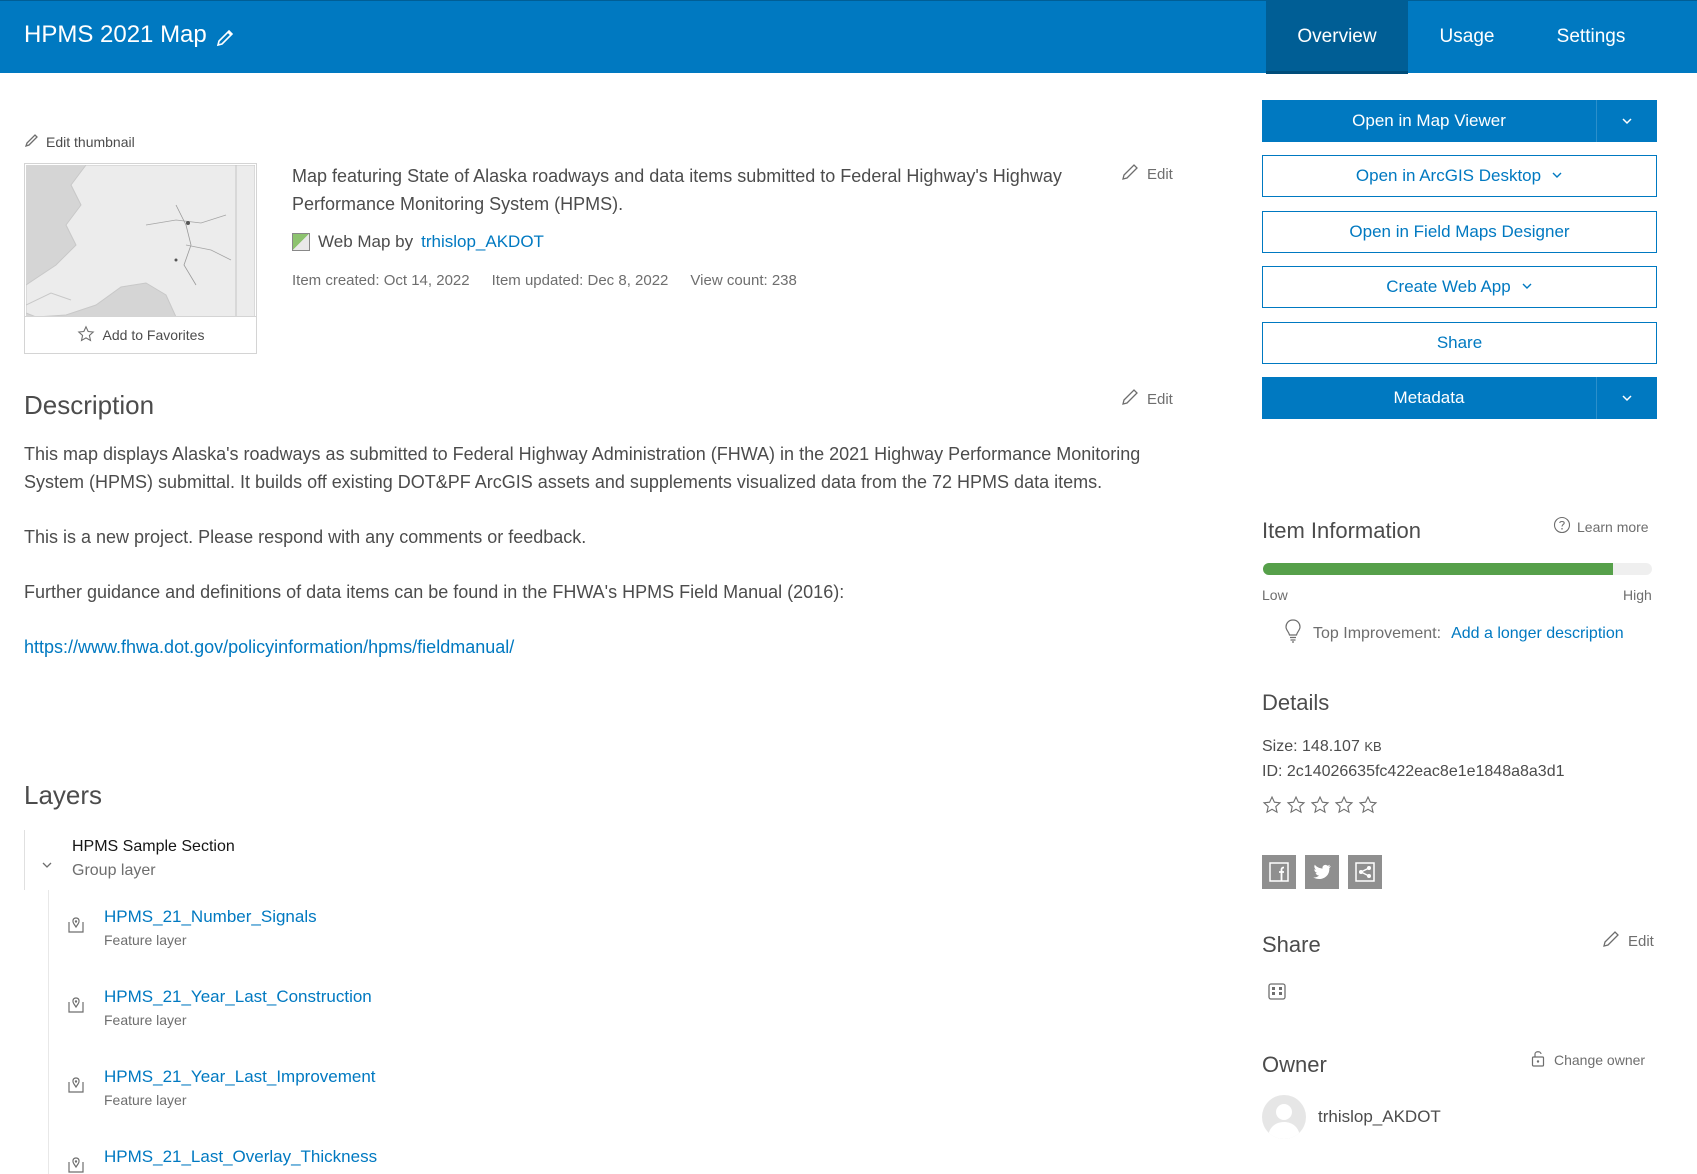  Describe the element at coordinates (1296, 702) in the screenshot. I see `details-heading: Details` at that location.